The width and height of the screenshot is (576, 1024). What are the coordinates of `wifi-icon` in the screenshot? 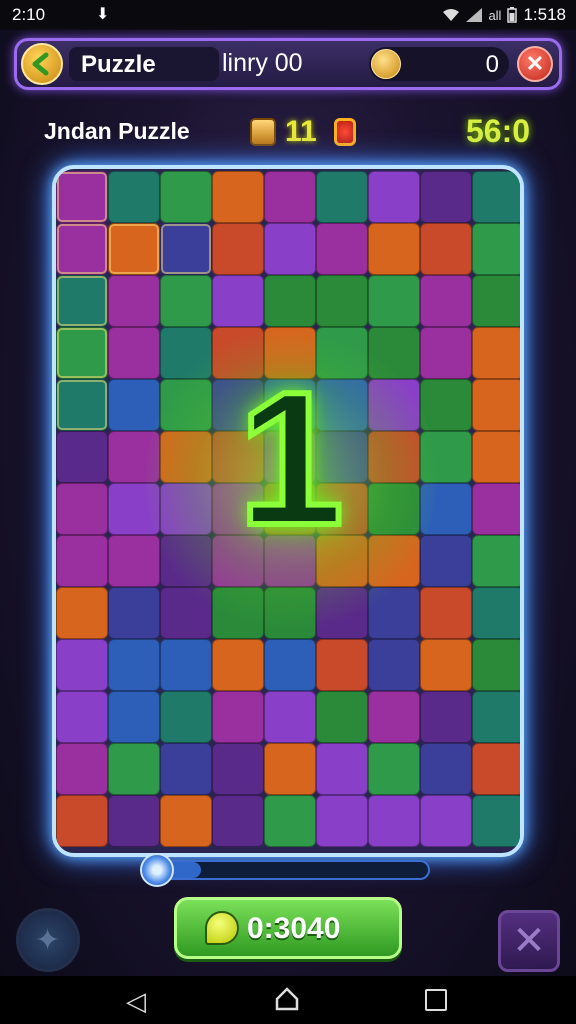 It's located at (451, 15).